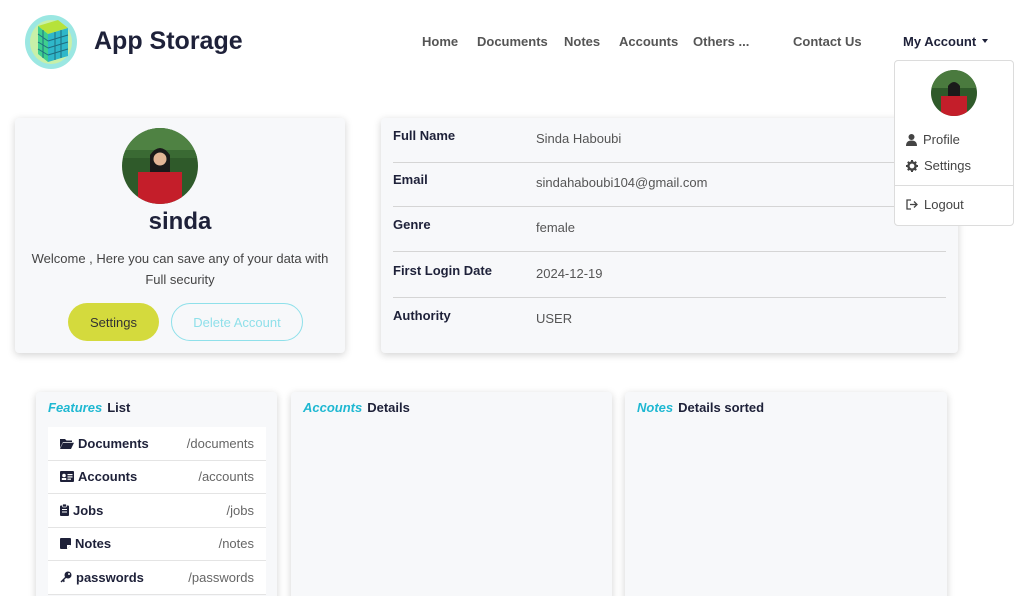 The image size is (1023, 596). What do you see at coordinates (954, 93) in the screenshot?
I see `avatar` at bounding box center [954, 93].